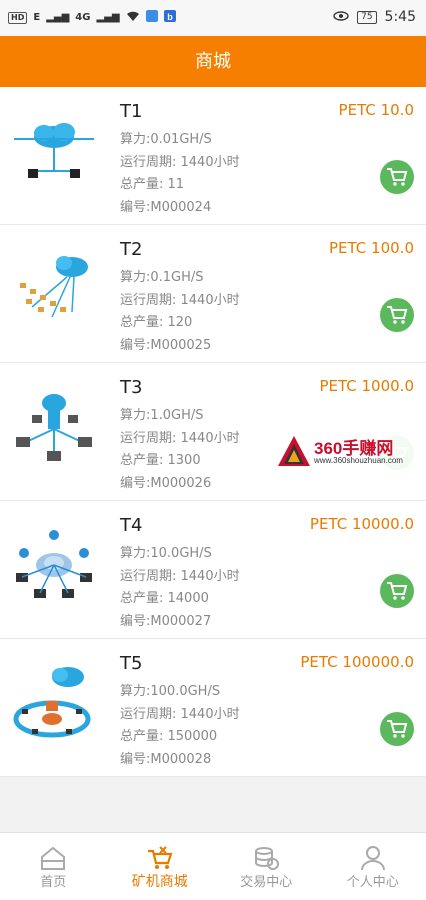 This screenshot has width=426, height=900. What do you see at coordinates (294, 451) in the screenshot?
I see `watermark-logo-icon` at bounding box center [294, 451].